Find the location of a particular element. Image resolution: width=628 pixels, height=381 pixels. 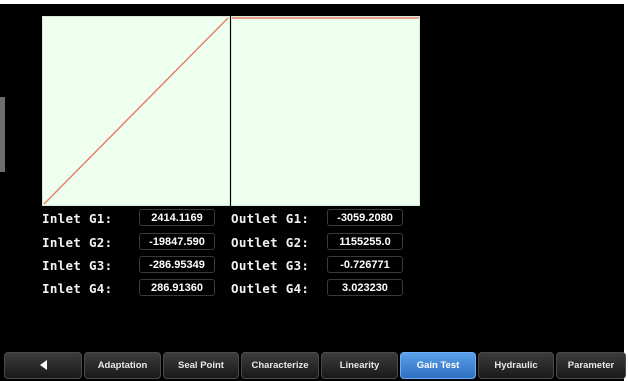

back-arrow-icon is located at coordinates (43, 365).